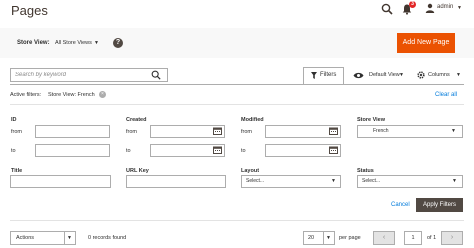 This screenshot has height=248, width=474. I want to click on view-switcher: Default View, so click(384, 75).